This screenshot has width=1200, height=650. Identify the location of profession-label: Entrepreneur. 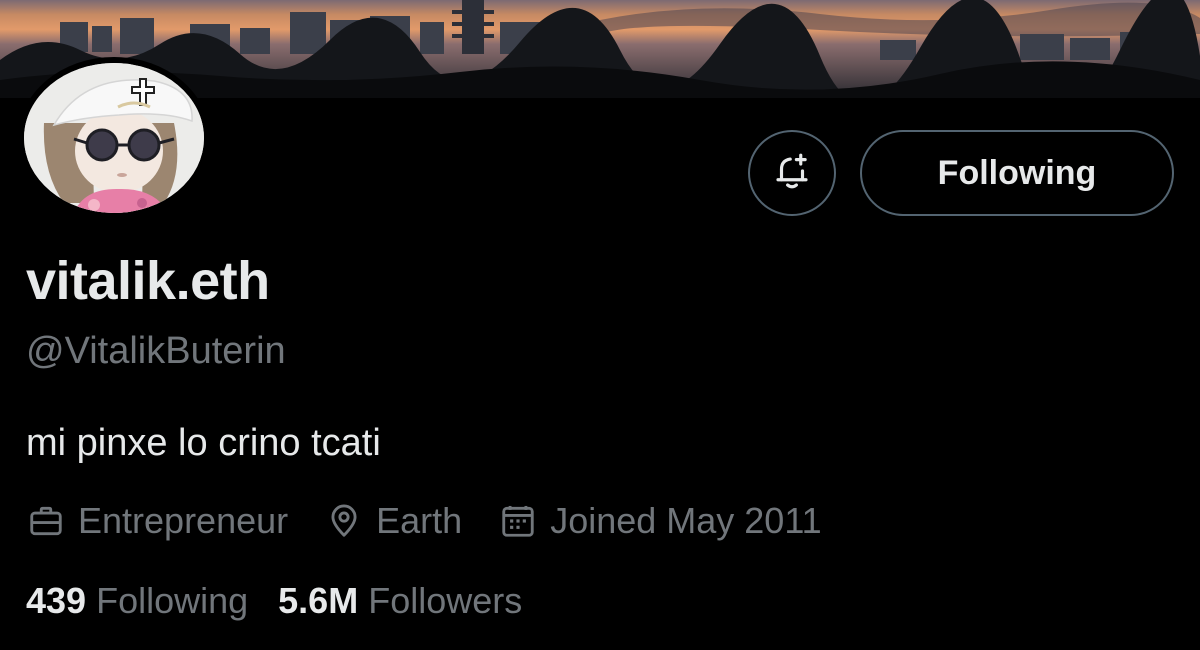
(183, 520).